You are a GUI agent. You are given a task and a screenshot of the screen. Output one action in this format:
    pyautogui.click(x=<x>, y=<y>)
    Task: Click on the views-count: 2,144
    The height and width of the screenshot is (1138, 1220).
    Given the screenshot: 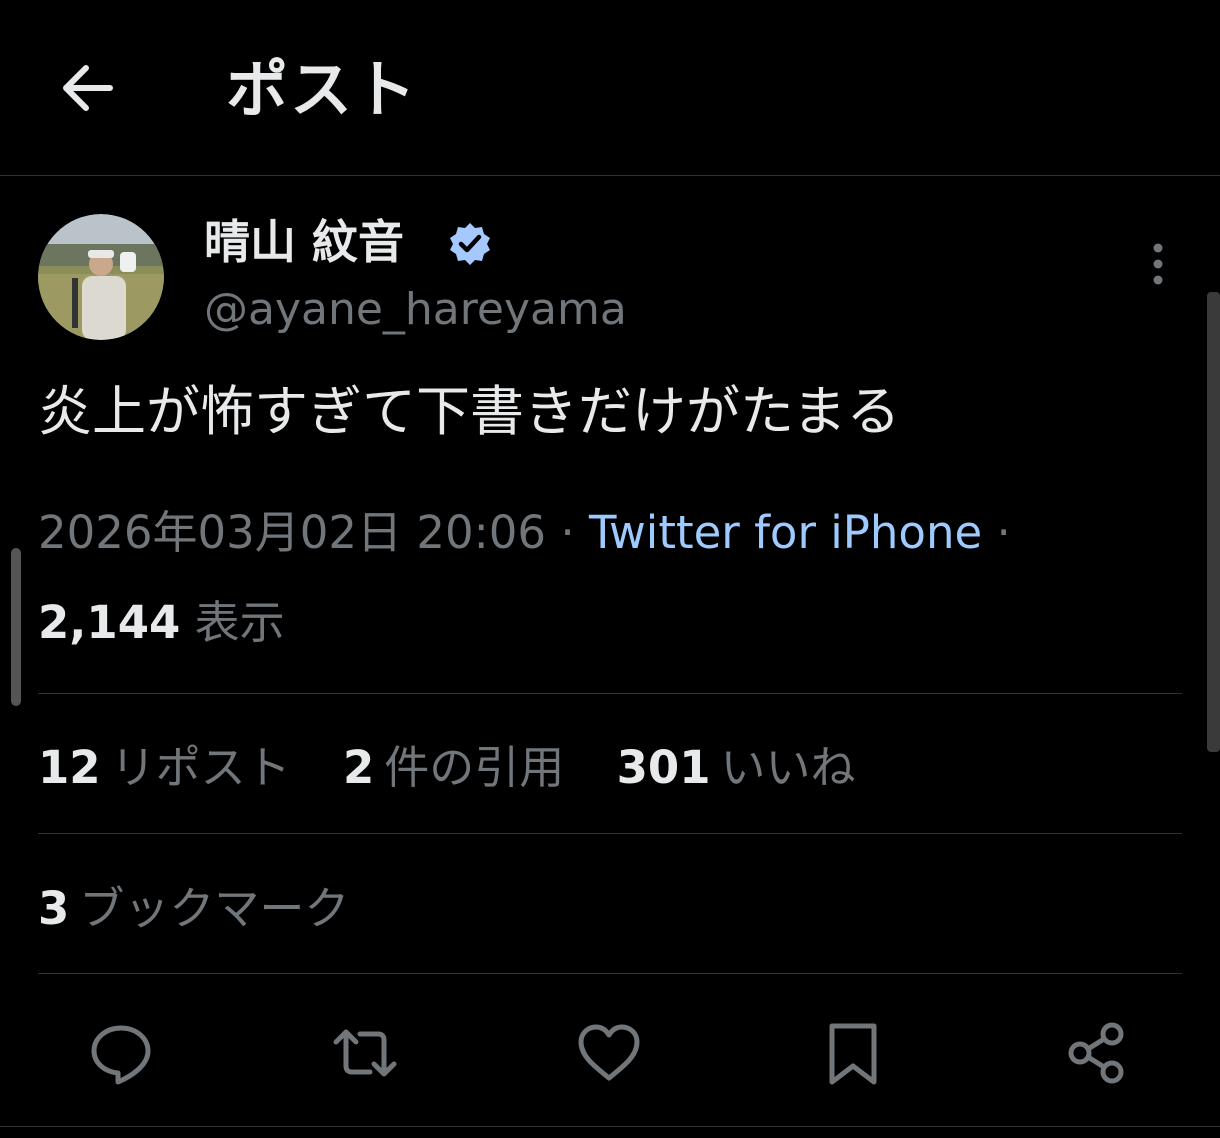 What is the action you would take?
    pyautogui.click(x=109, y=622)
    